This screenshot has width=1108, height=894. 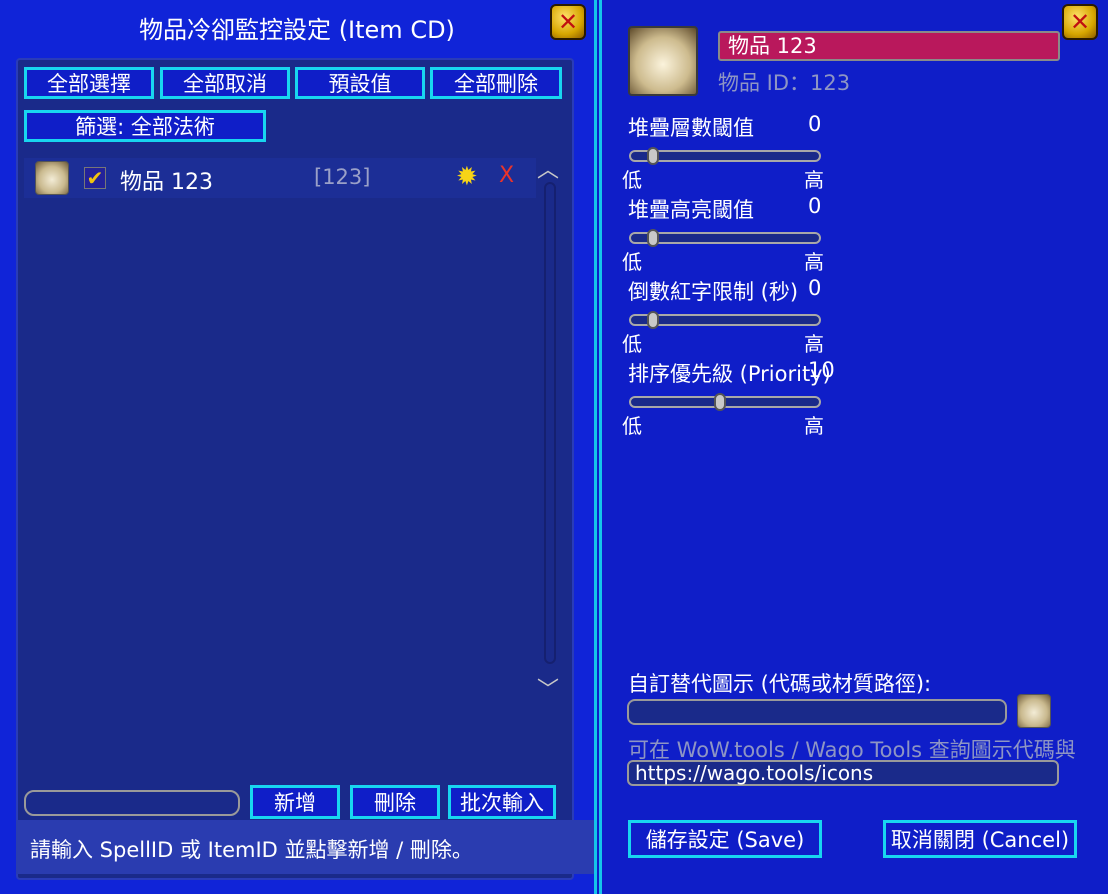 I want to click on list-item-id: [123], so click(x=342, y=177).